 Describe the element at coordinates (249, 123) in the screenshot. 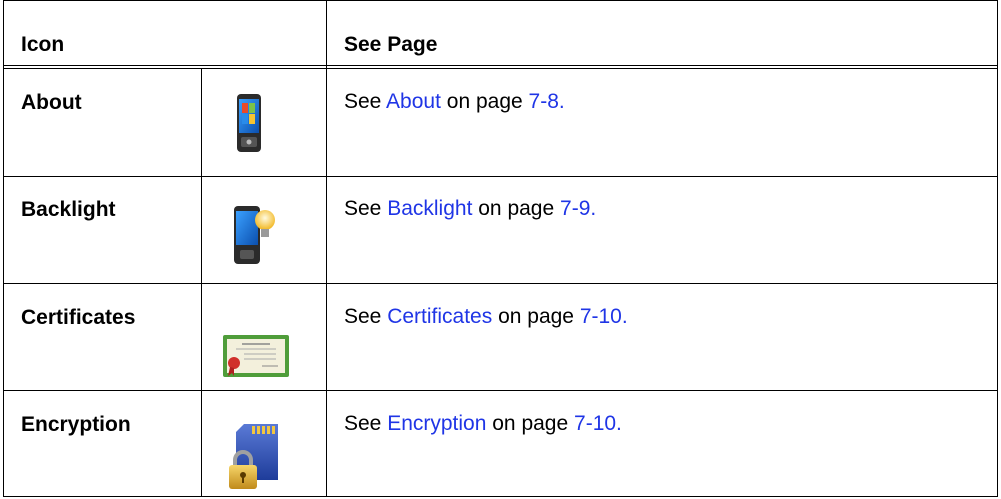

I see `pda-phone-icon` at that location.